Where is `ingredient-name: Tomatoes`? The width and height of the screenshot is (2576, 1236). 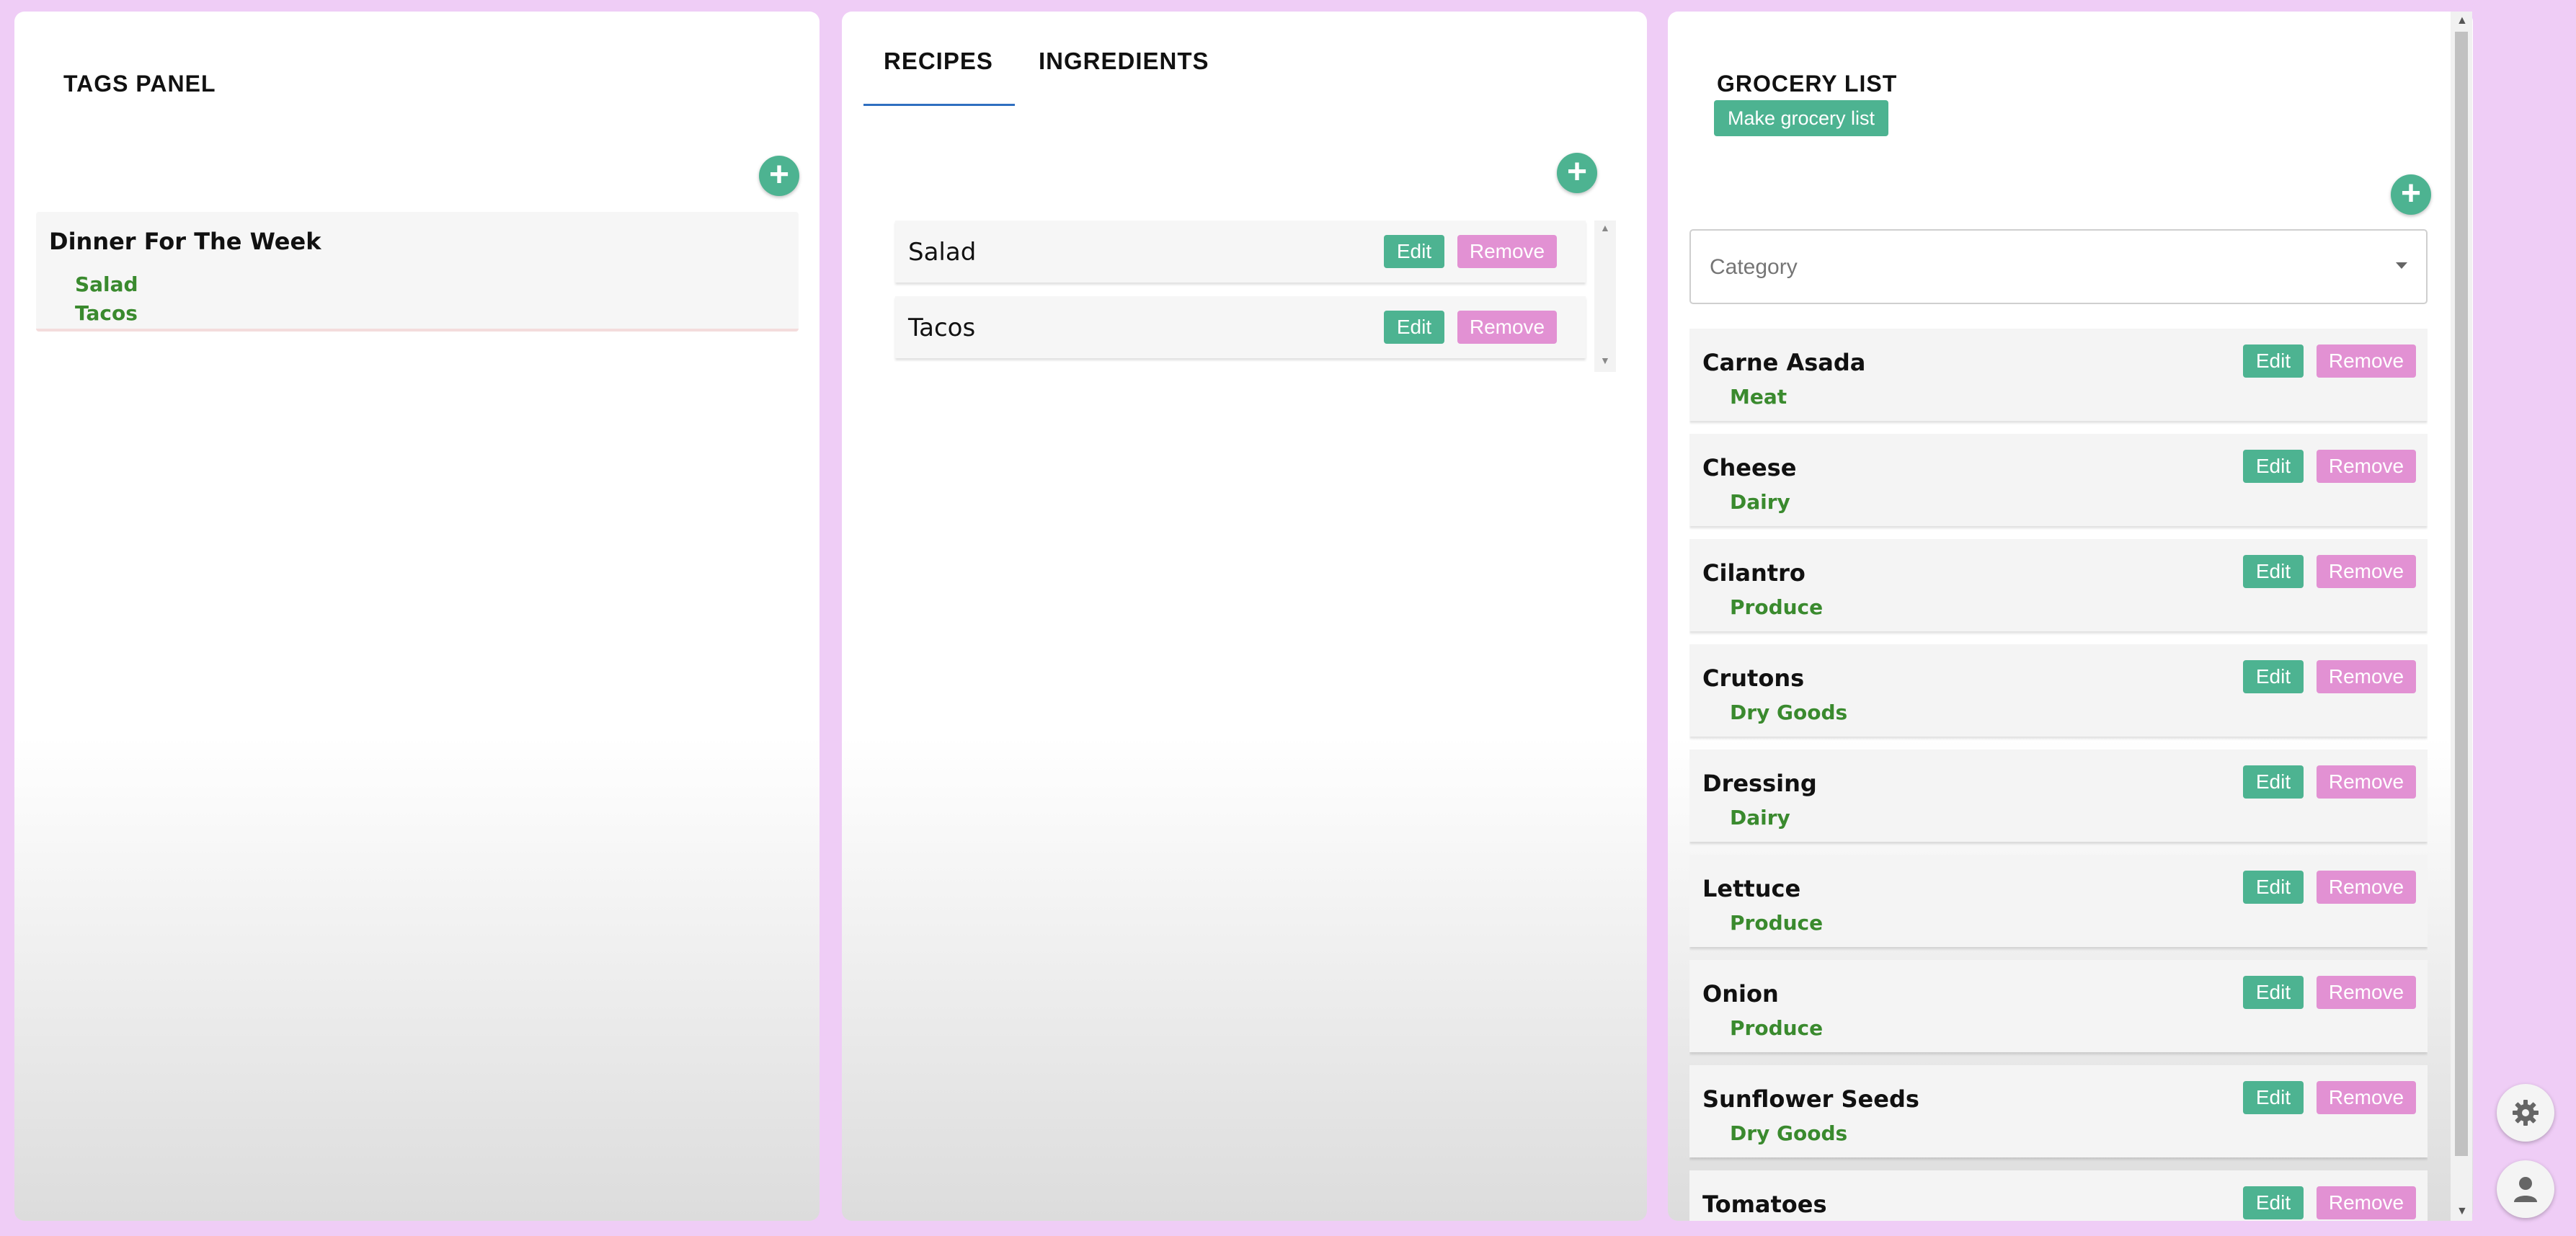
ingredient-name: Tomatoes is located at coordinates (1764, 1204).